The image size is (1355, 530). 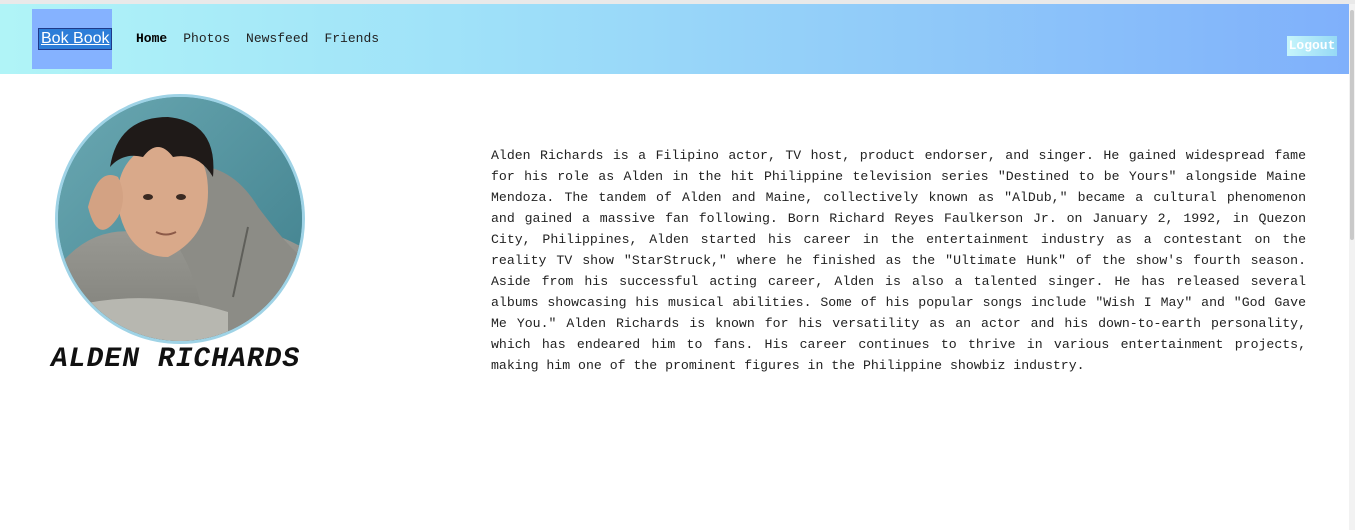 What do you see at coordinates (151, 38) in the screenshot?
I see `nav-link-home: Home` at bounding box center [151, 38].